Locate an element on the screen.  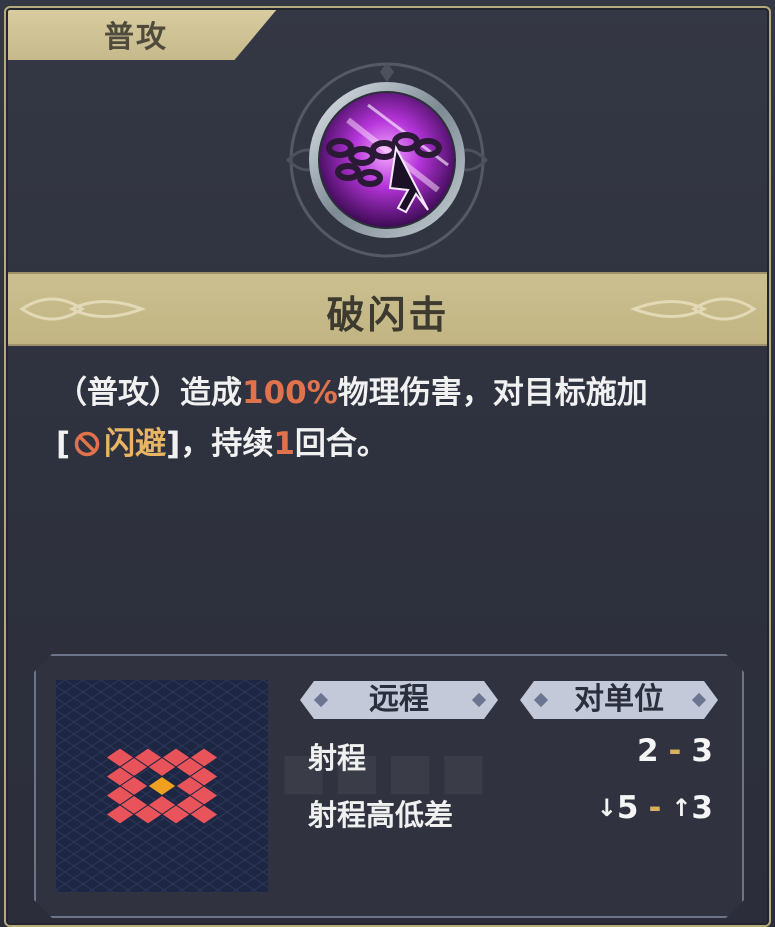
desc-suffix: 物理伤害，对目标施加 is located at coordinates (492, 393).